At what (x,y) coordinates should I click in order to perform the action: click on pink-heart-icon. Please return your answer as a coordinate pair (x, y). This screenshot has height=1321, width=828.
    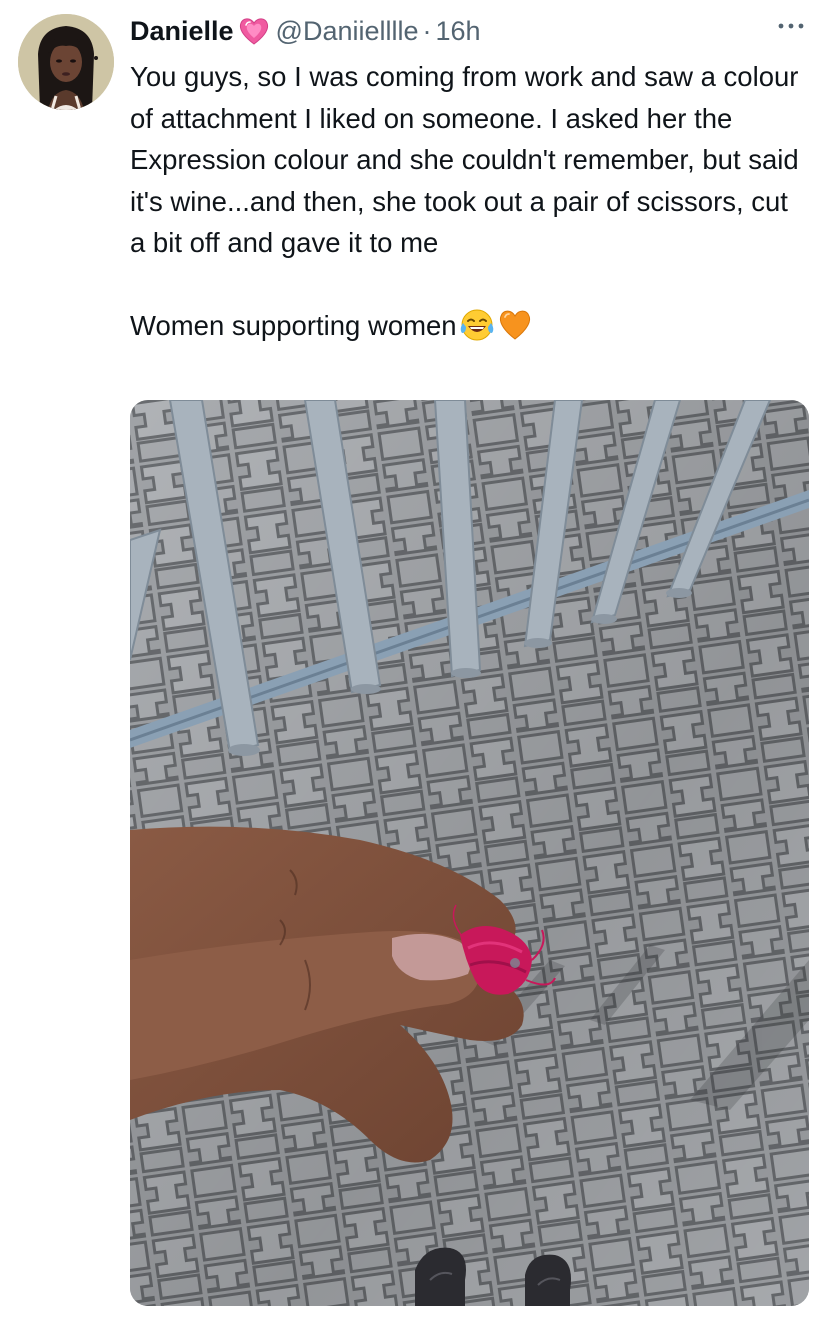
    Looking at the image, I should click on (253, 31).